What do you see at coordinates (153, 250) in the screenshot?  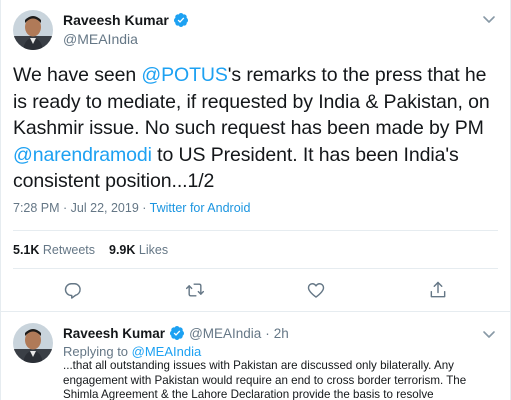 I see `likes-label: Likes` at bounding box center [153, 250].